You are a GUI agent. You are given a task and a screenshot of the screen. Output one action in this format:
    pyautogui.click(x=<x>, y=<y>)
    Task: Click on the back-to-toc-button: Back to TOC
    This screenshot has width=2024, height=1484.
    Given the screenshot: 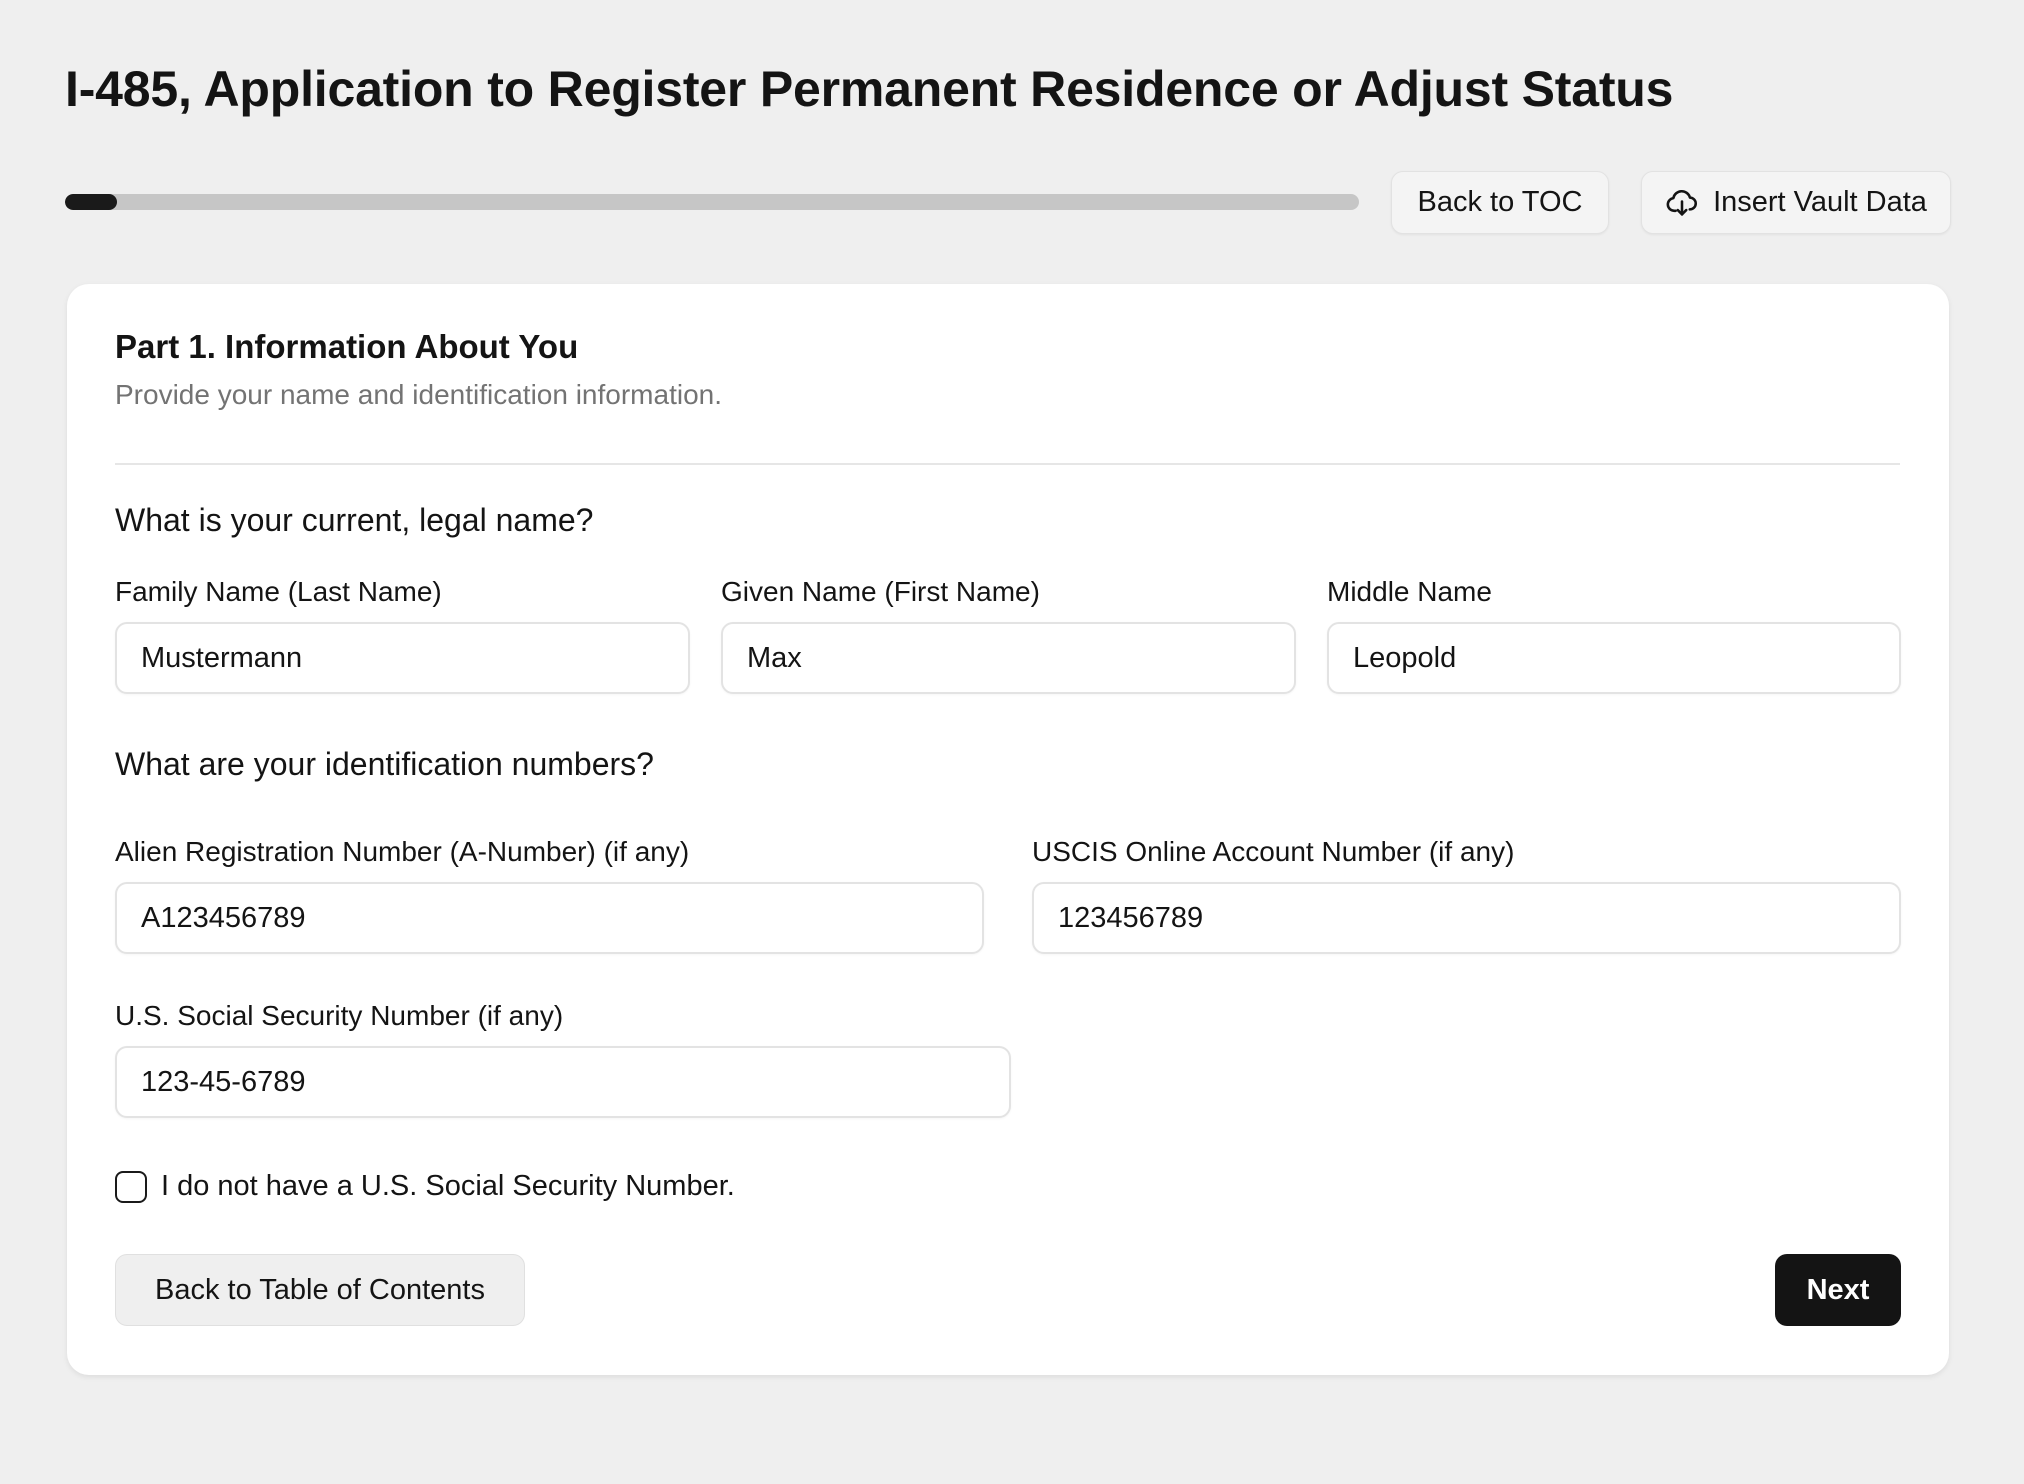 What is the action you would take?
    pyautogui.click(x=1500, y=202)
    